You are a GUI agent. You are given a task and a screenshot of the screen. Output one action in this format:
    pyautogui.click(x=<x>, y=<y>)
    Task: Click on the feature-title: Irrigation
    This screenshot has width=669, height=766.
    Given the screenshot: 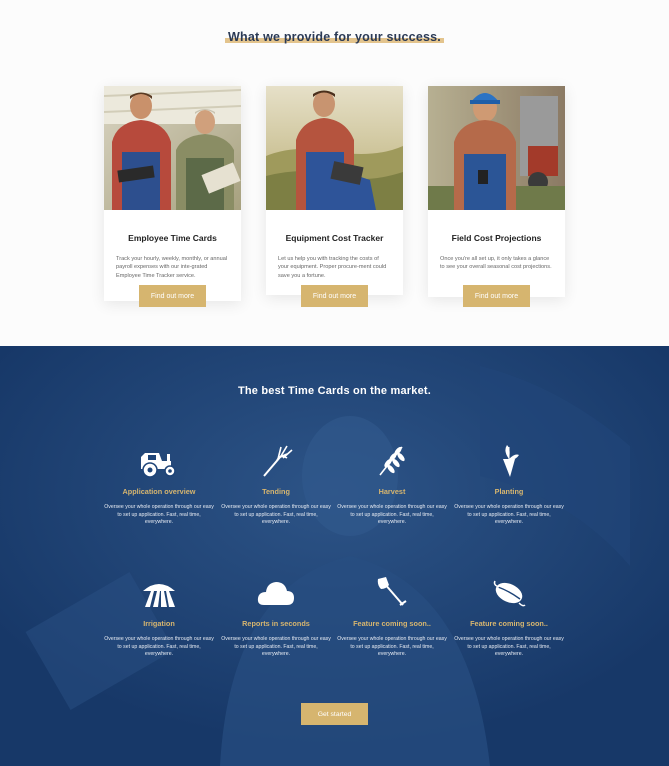 What is the action you would take?
    pyautogui.click(x=159, y=623)
    